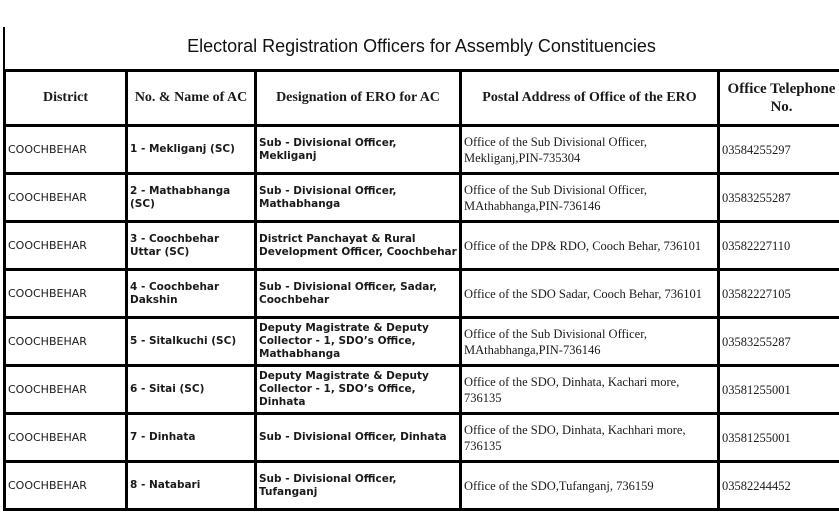 Image resolution: width=839 pixels, height=524 pixels. I want to click on cell-designation: Sub - Divisional Officer, Dinhata, so click(358, 437).